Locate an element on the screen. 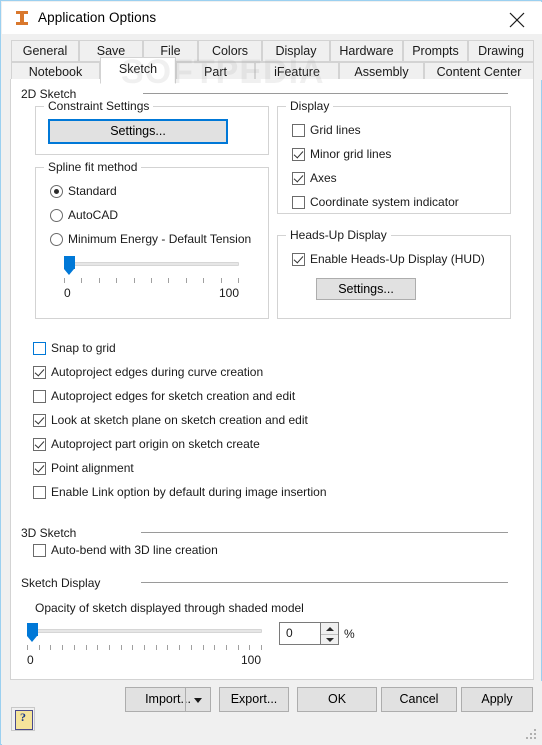 The image size is (542, 745). checkbox-label: Axes is located at coordinates (323, 178).